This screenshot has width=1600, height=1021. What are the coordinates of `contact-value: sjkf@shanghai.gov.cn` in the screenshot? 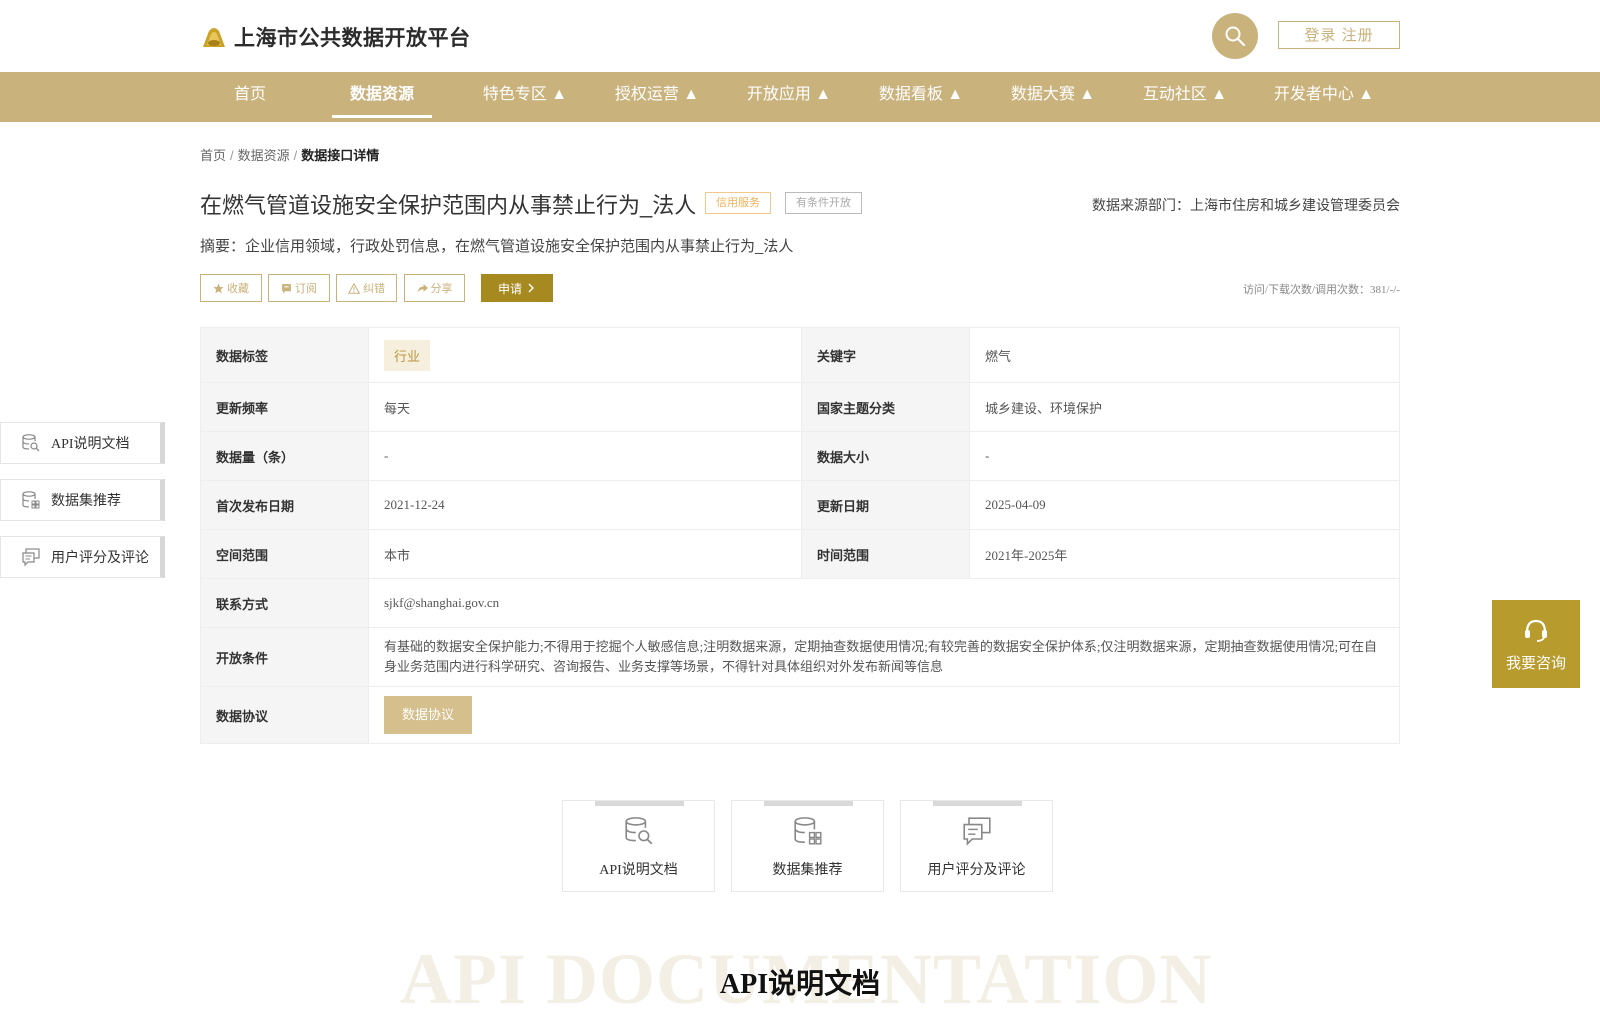 It's located at (884, 603).